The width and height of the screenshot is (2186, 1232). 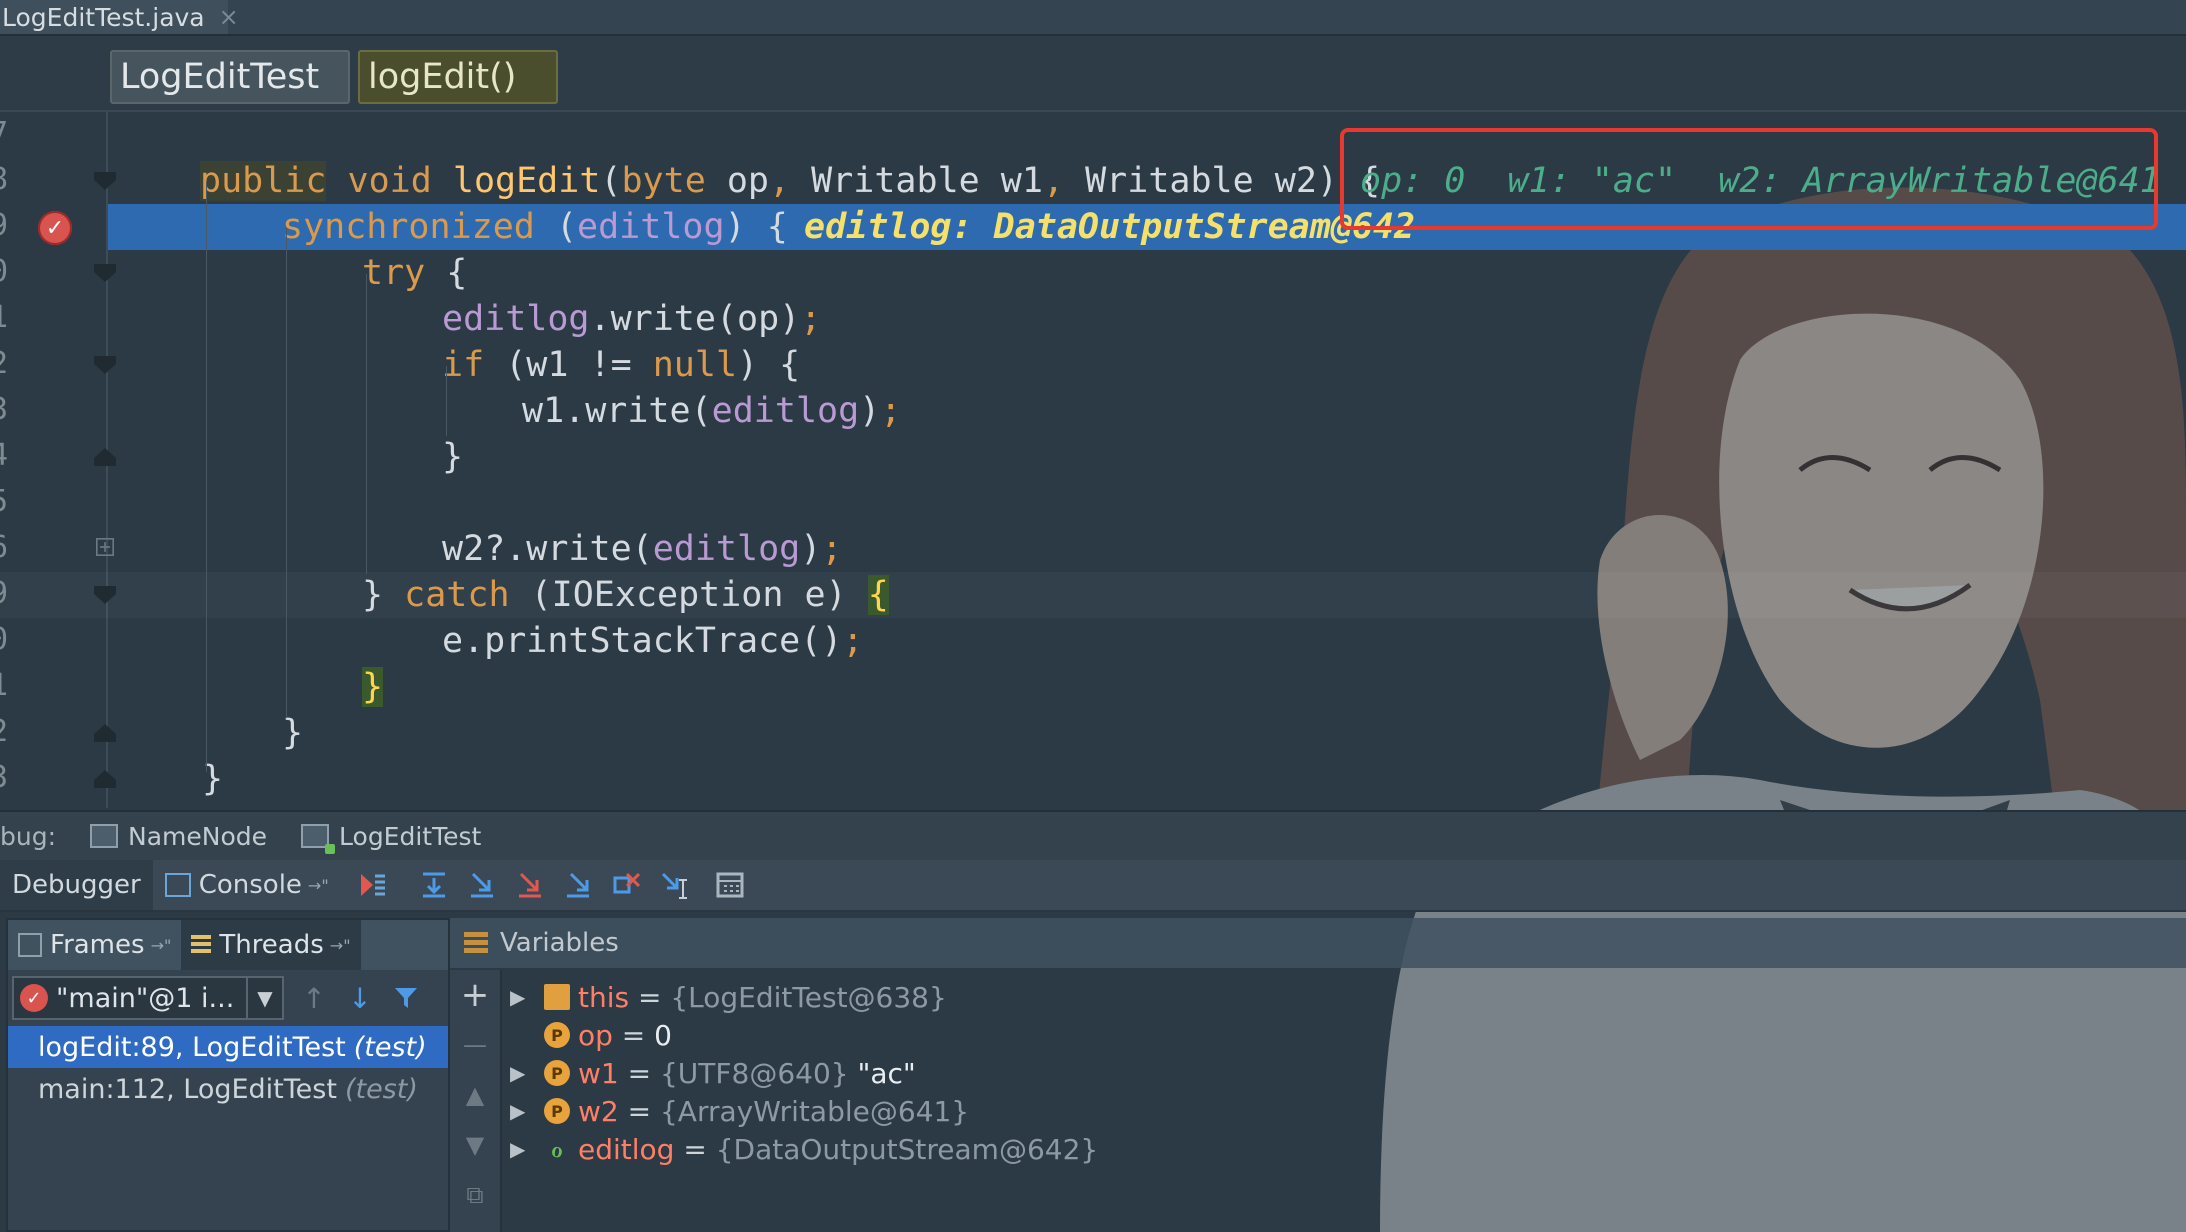 What do you see at coordinates (381, 1089) in the screenshot?
I see `frame-package: (test)` at bounding box center [381, 1089].